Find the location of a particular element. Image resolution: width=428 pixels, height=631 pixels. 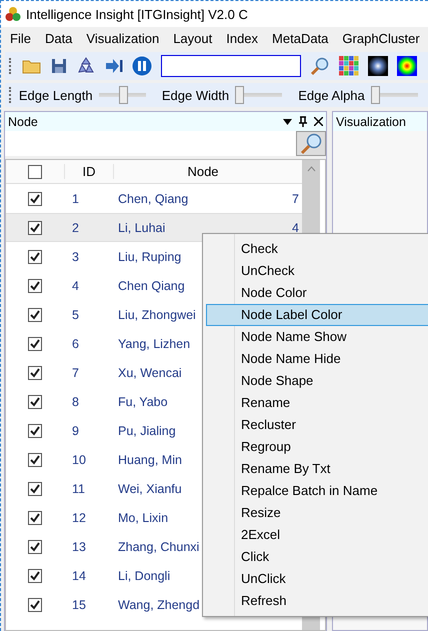

glow-icon is located at coordinates (378, 66).